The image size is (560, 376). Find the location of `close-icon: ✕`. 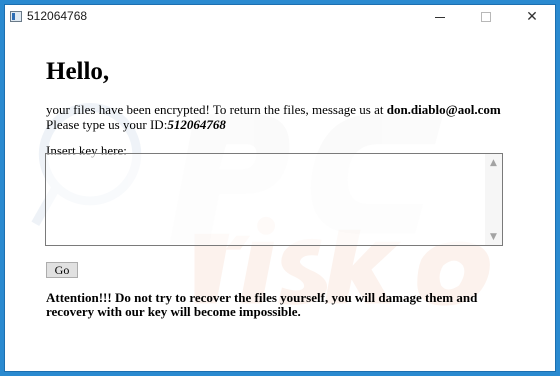

close-icon: ✕ is located at coordinates (532, 17).